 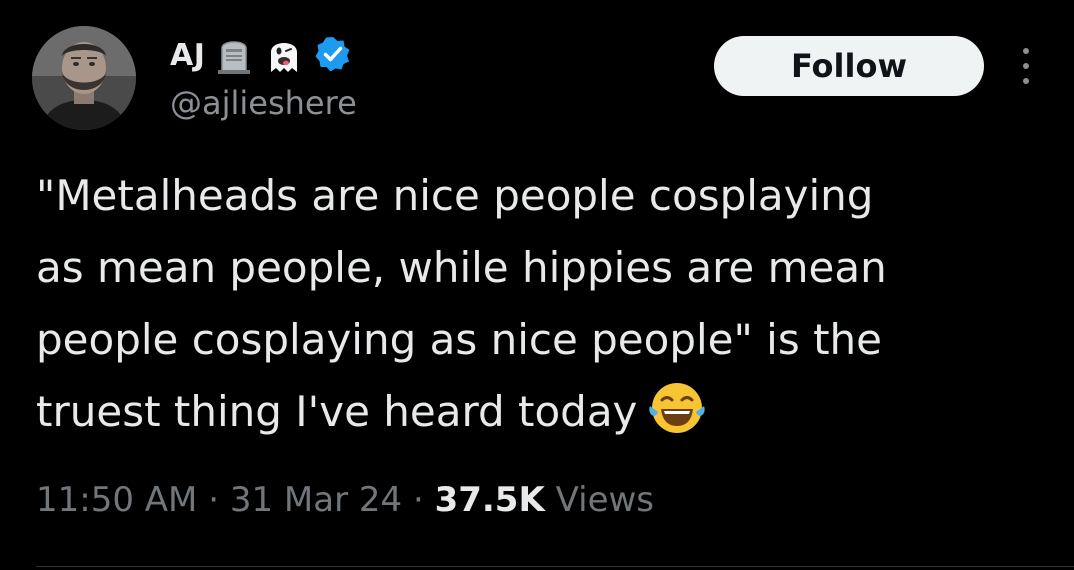 What do you see at coordinates (461, 267) in the screenshot?
I see `tweet-text-line: as mean people, while hippies are mean` at bounding box center [461, 267].